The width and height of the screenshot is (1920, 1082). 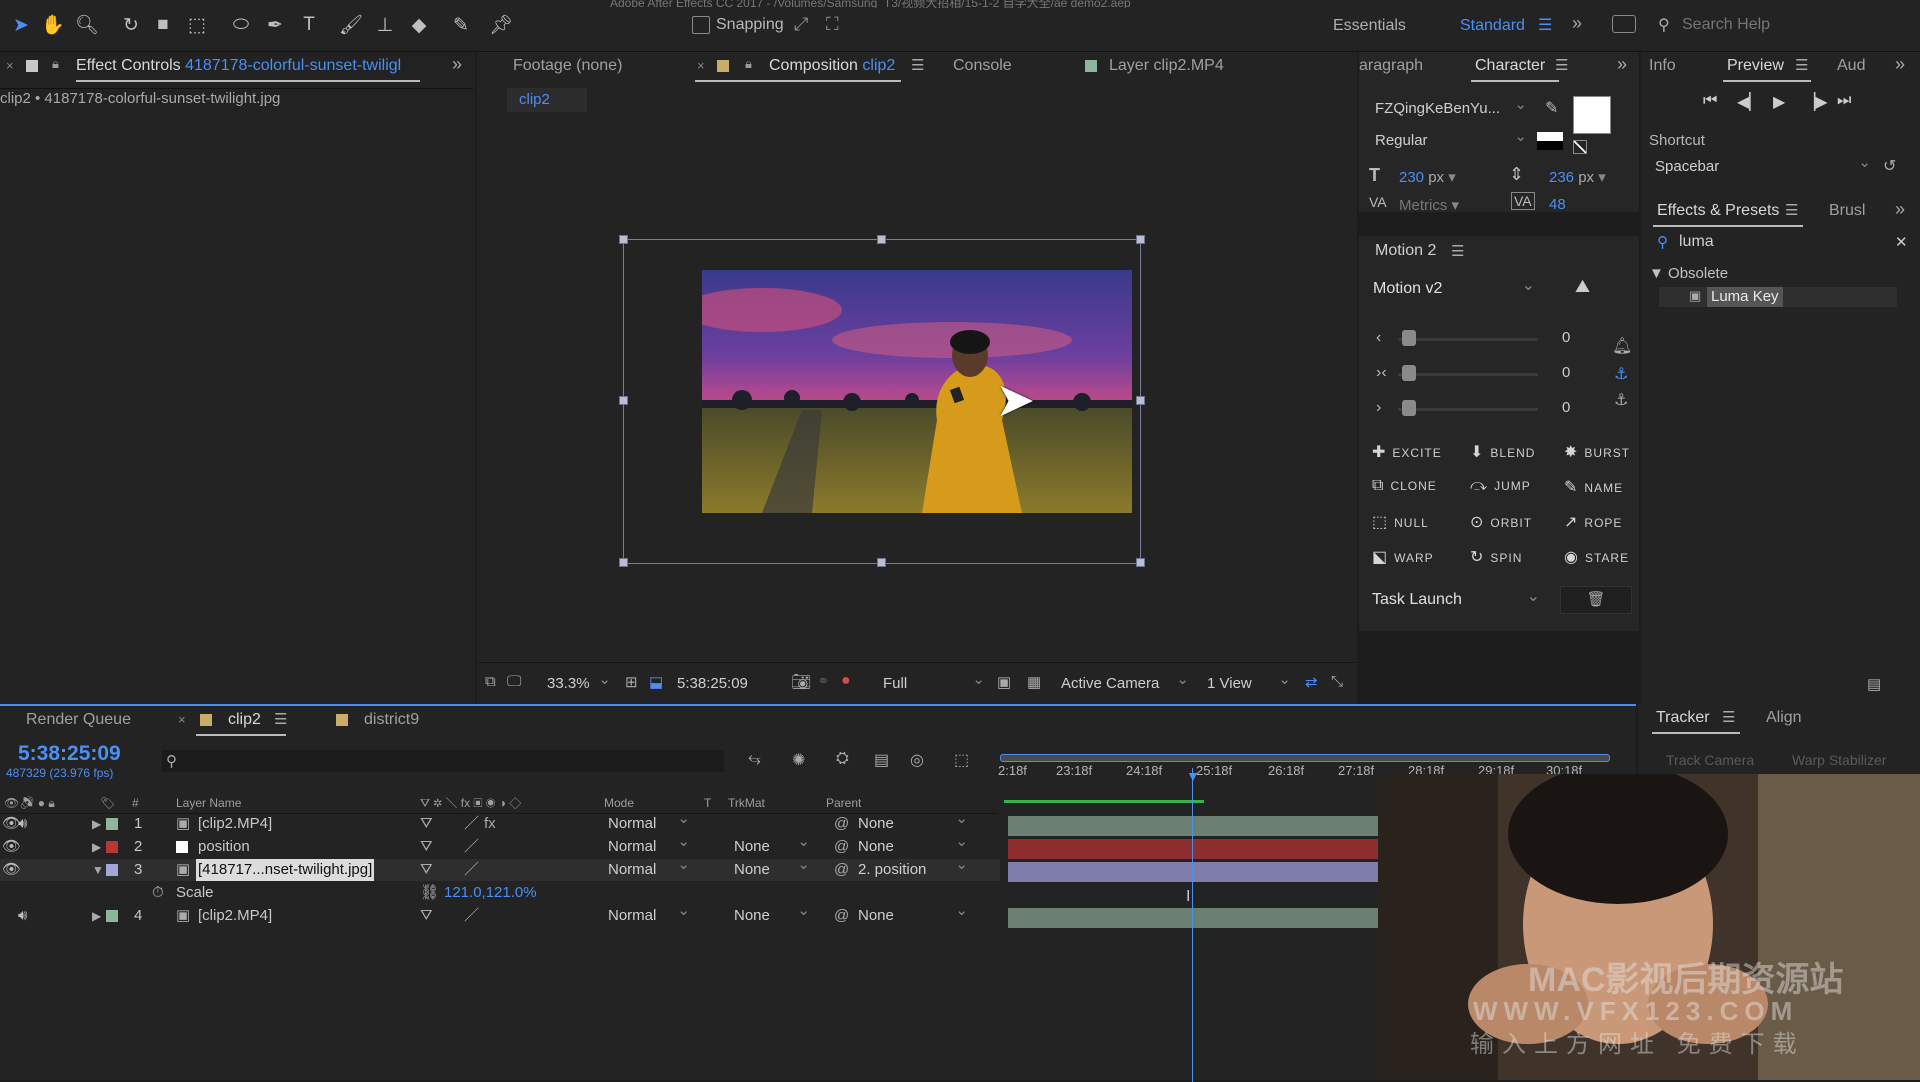 I want to click on last-frame-icon: ⏭, so click(x=1844, y=101).